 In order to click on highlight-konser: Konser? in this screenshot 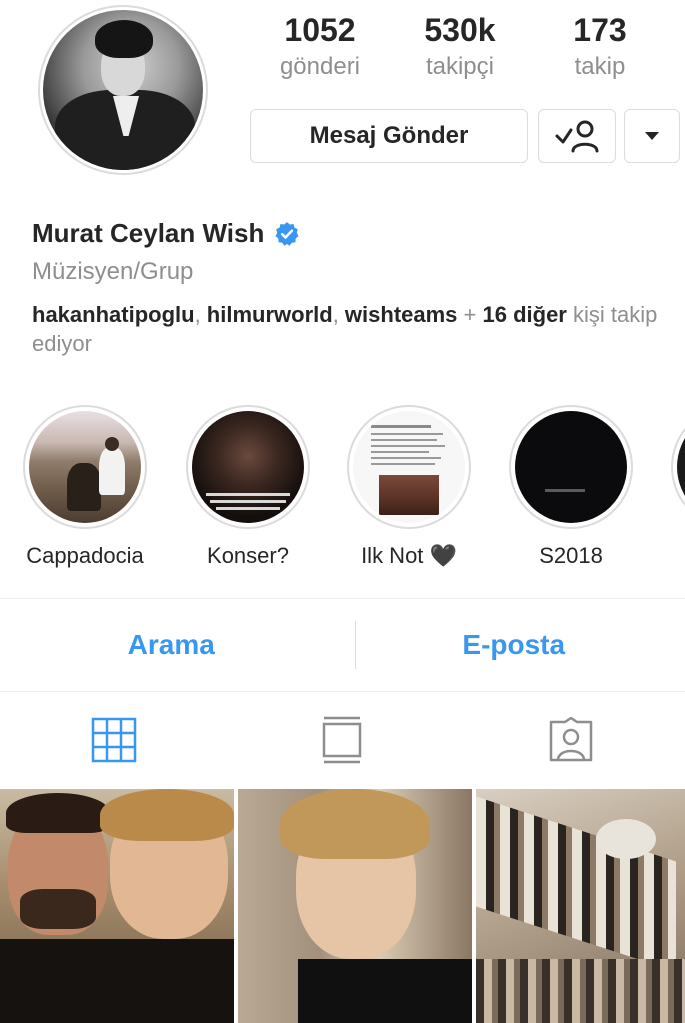, I will do `click(248, 487)`.